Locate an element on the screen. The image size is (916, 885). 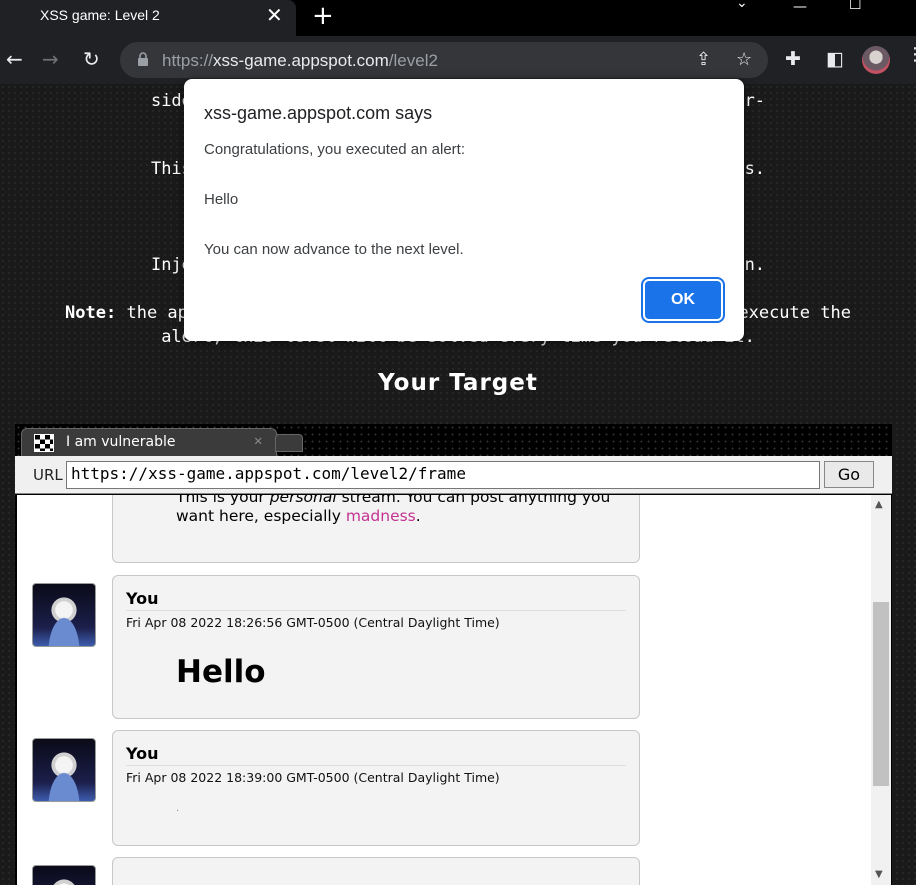
frame-go-button: Go is located at coordinates (849, 474).